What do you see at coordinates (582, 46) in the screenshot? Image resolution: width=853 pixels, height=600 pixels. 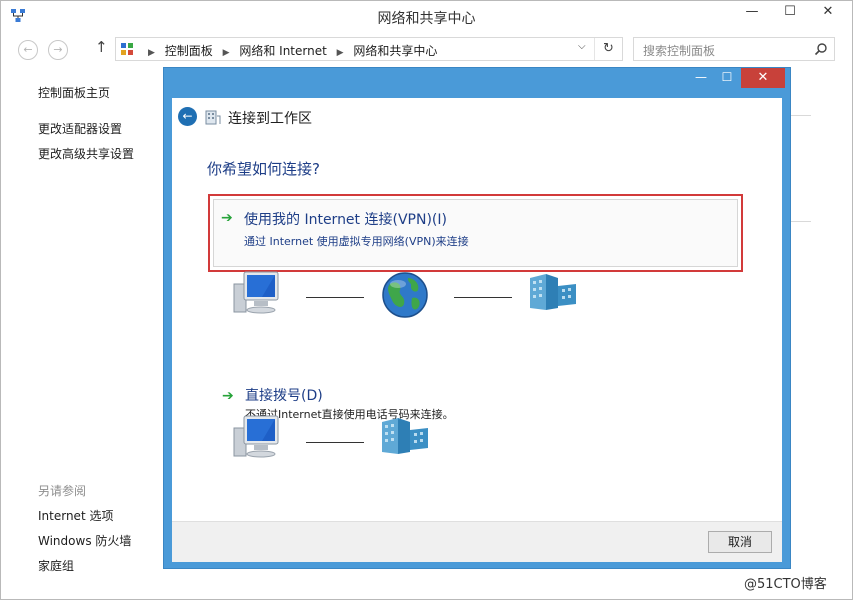 I see `address-dropdown-icon: ⌵` at bounding box center [582, 46].